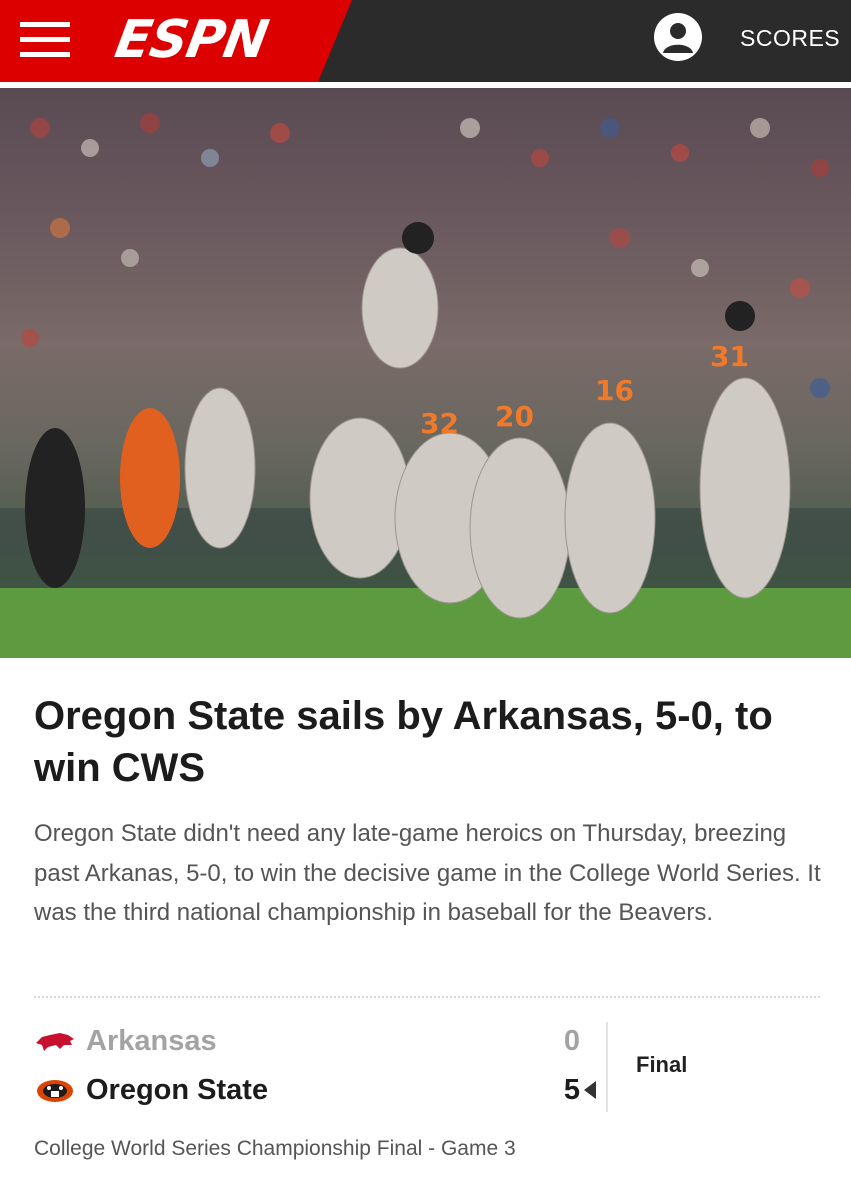 The width and height of the screenshot is (851, 1200). What do you see at coordinates (678, 37) in the screenshot?
I see `user-profile-icon` at bounding box center [678, 37].